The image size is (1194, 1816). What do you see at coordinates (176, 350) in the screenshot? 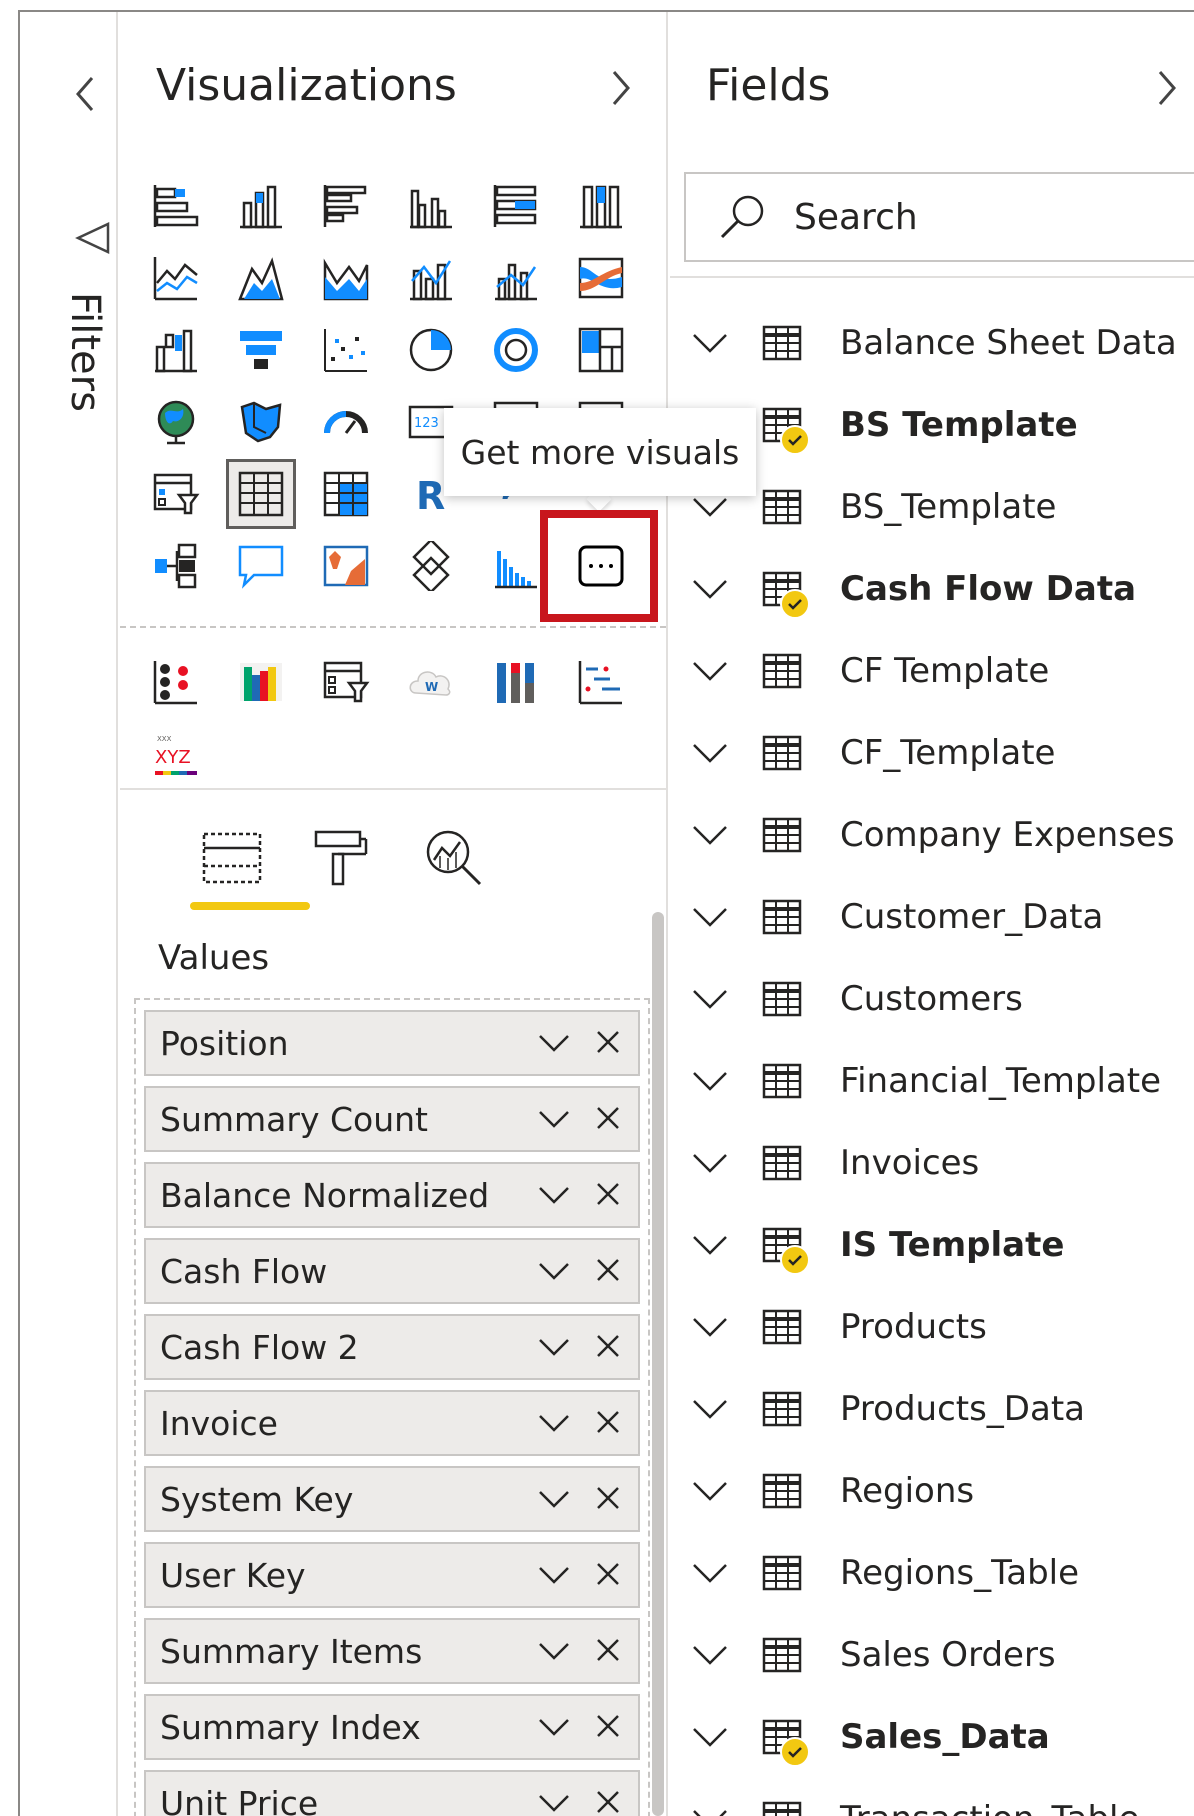
I see `waterfall-chart-icon` at bounding box center [176, 350].